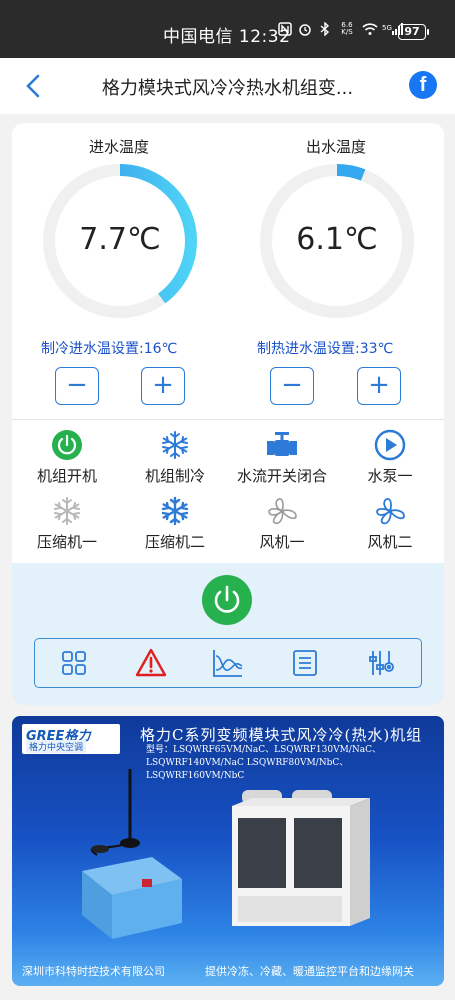 Image resolution: width=455 pixels, height=1000 pixels. Describe the element at coordinates (228, 634) in the screenshot. I see `control-area` at that location.